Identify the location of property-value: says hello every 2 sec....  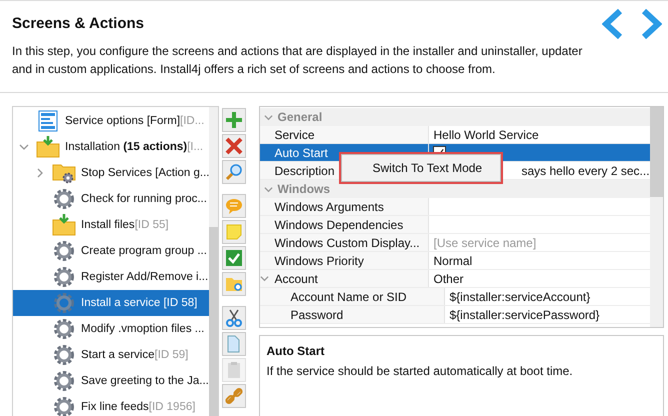
(585, 171).